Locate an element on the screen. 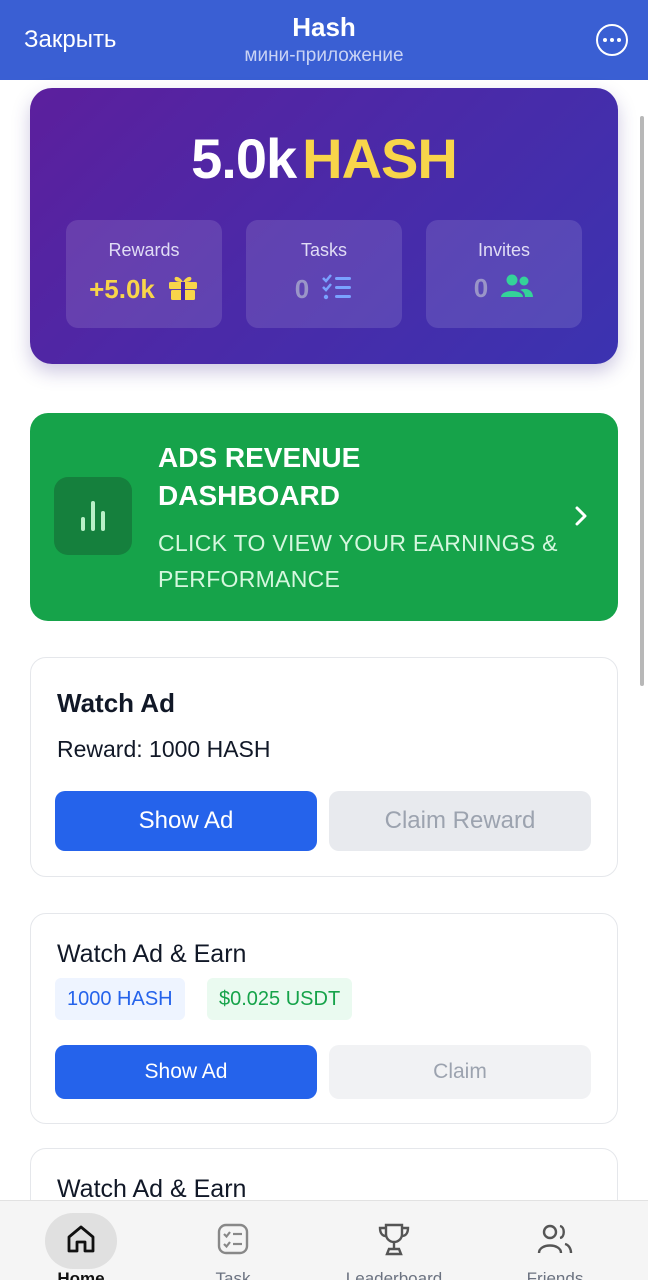  card-title: Watch Ad is located at coordinates (116, 703).